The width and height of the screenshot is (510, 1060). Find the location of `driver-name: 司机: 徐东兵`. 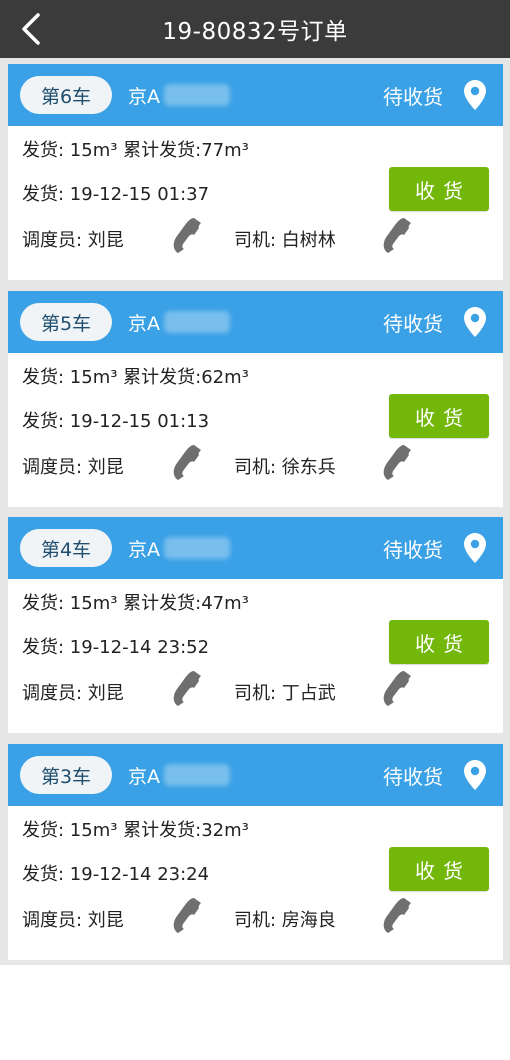

driver-name: 司机: 徐东兵 is located at coordinates (285, 467).